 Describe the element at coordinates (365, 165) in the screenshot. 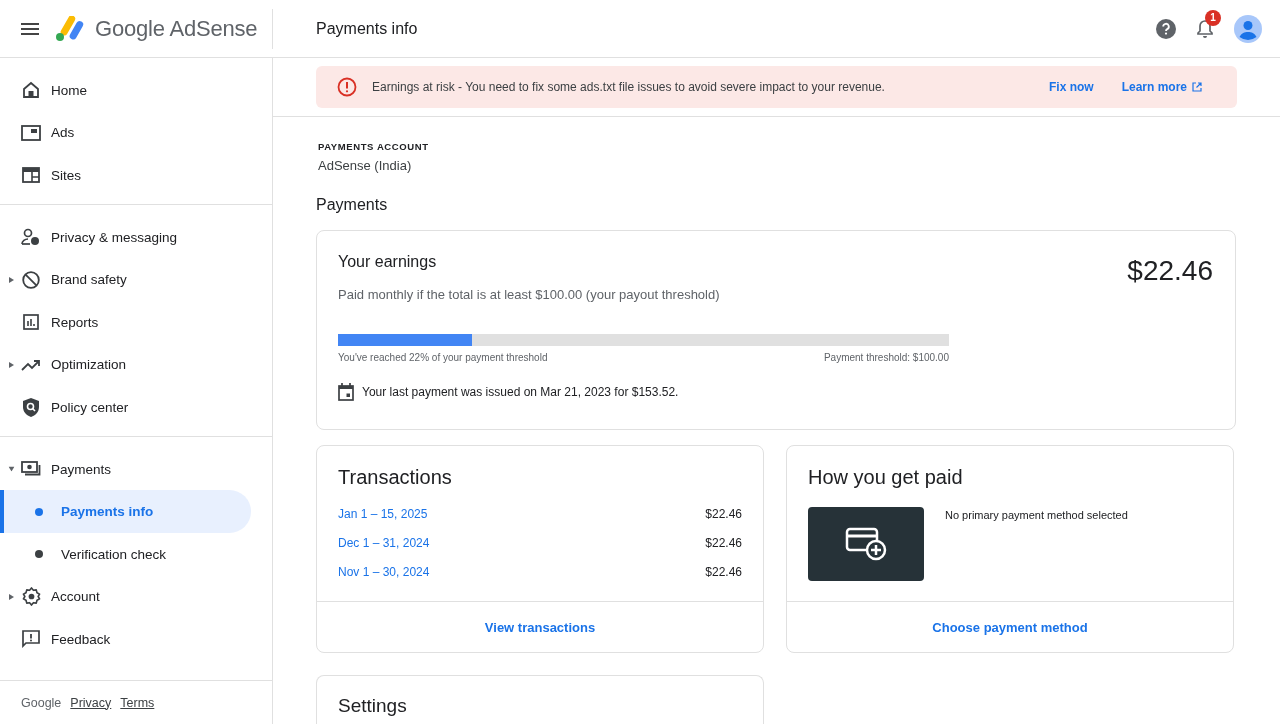

I see `account-name: AdSense (India)` at that location.